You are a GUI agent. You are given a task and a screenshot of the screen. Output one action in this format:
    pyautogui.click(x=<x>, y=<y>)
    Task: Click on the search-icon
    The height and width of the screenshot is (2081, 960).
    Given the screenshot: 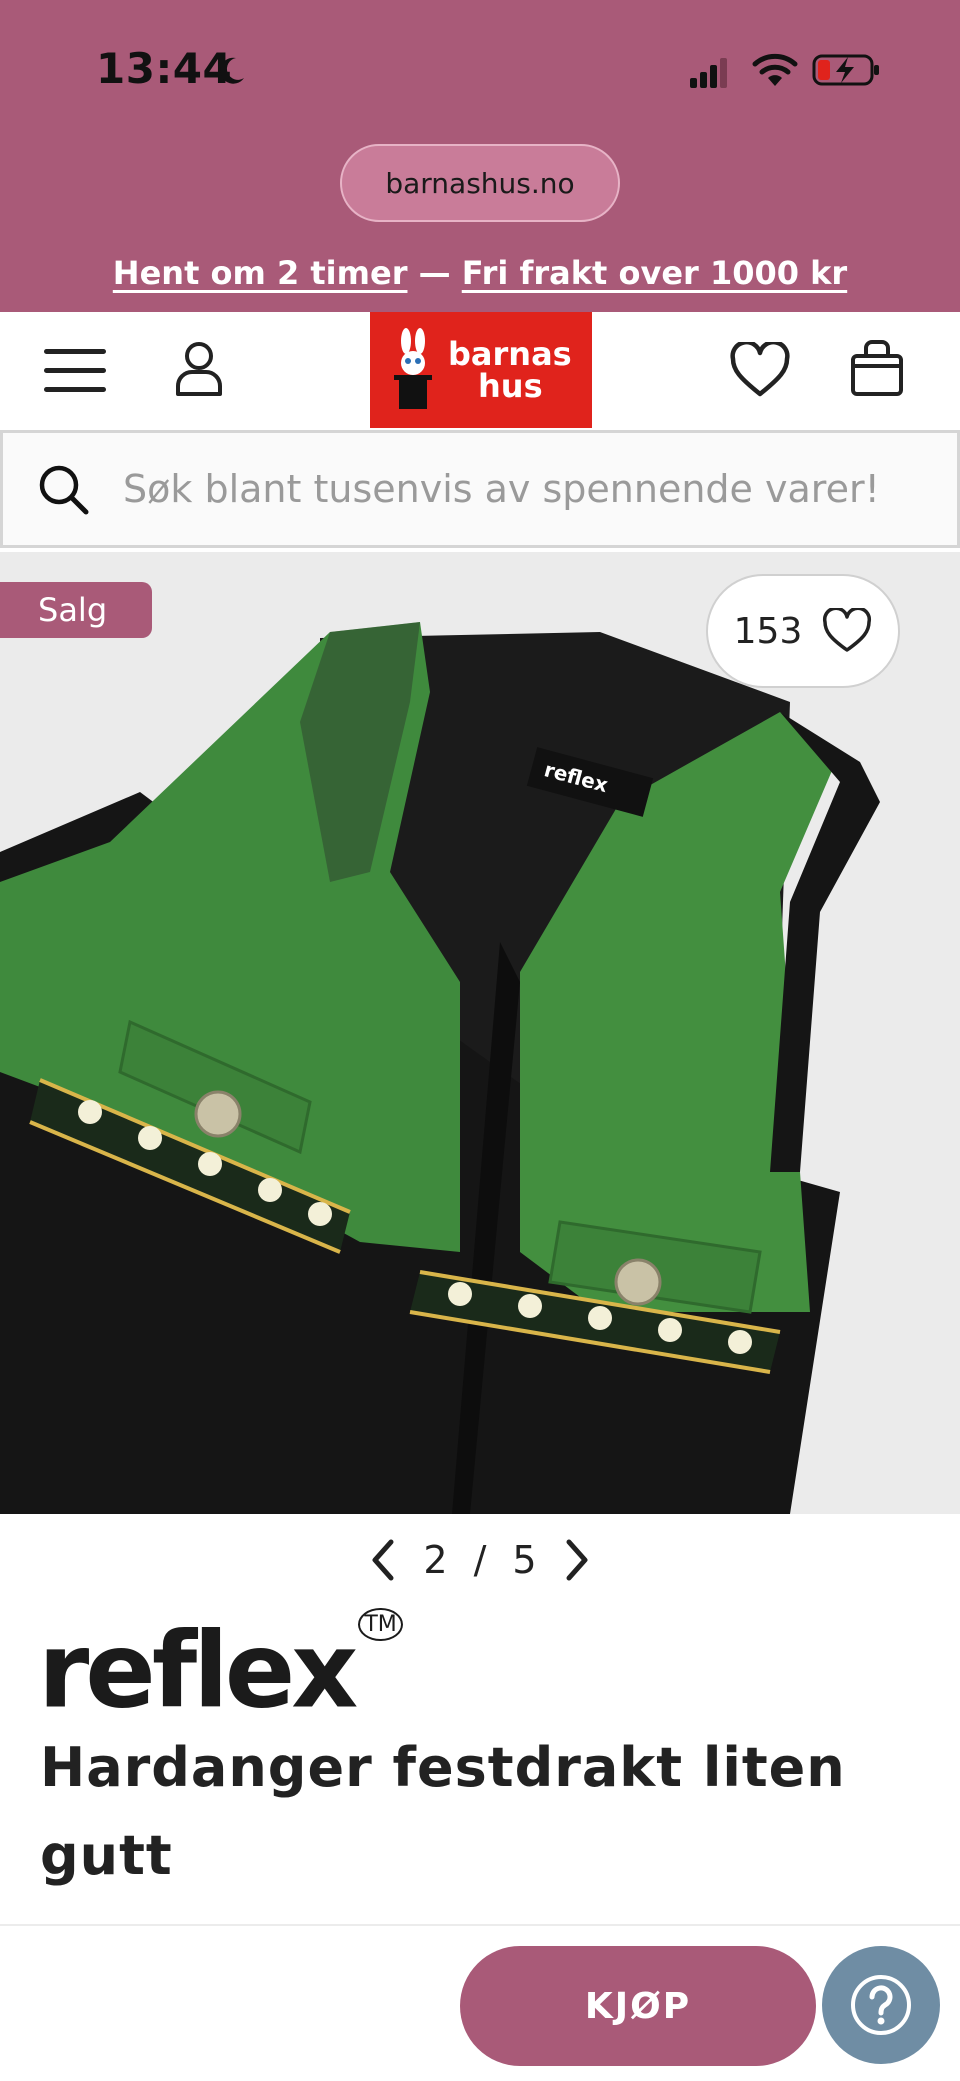 What is the action you would take?
    pyautogui.click(x=63, y=489)
    